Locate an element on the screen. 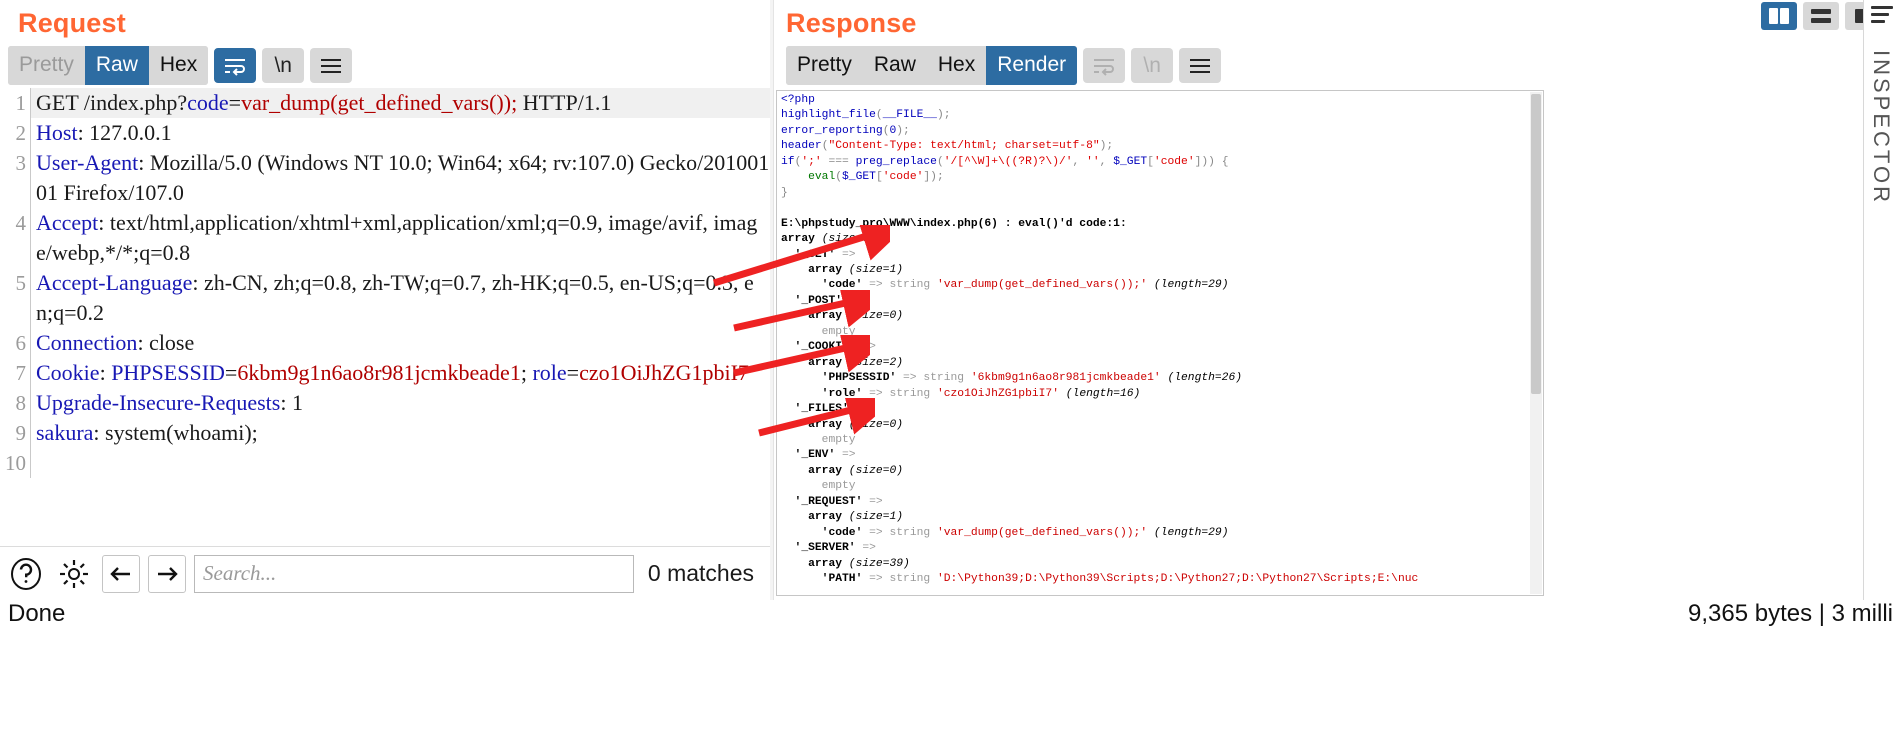  request-title: Request is located at coordinates (72, 23).